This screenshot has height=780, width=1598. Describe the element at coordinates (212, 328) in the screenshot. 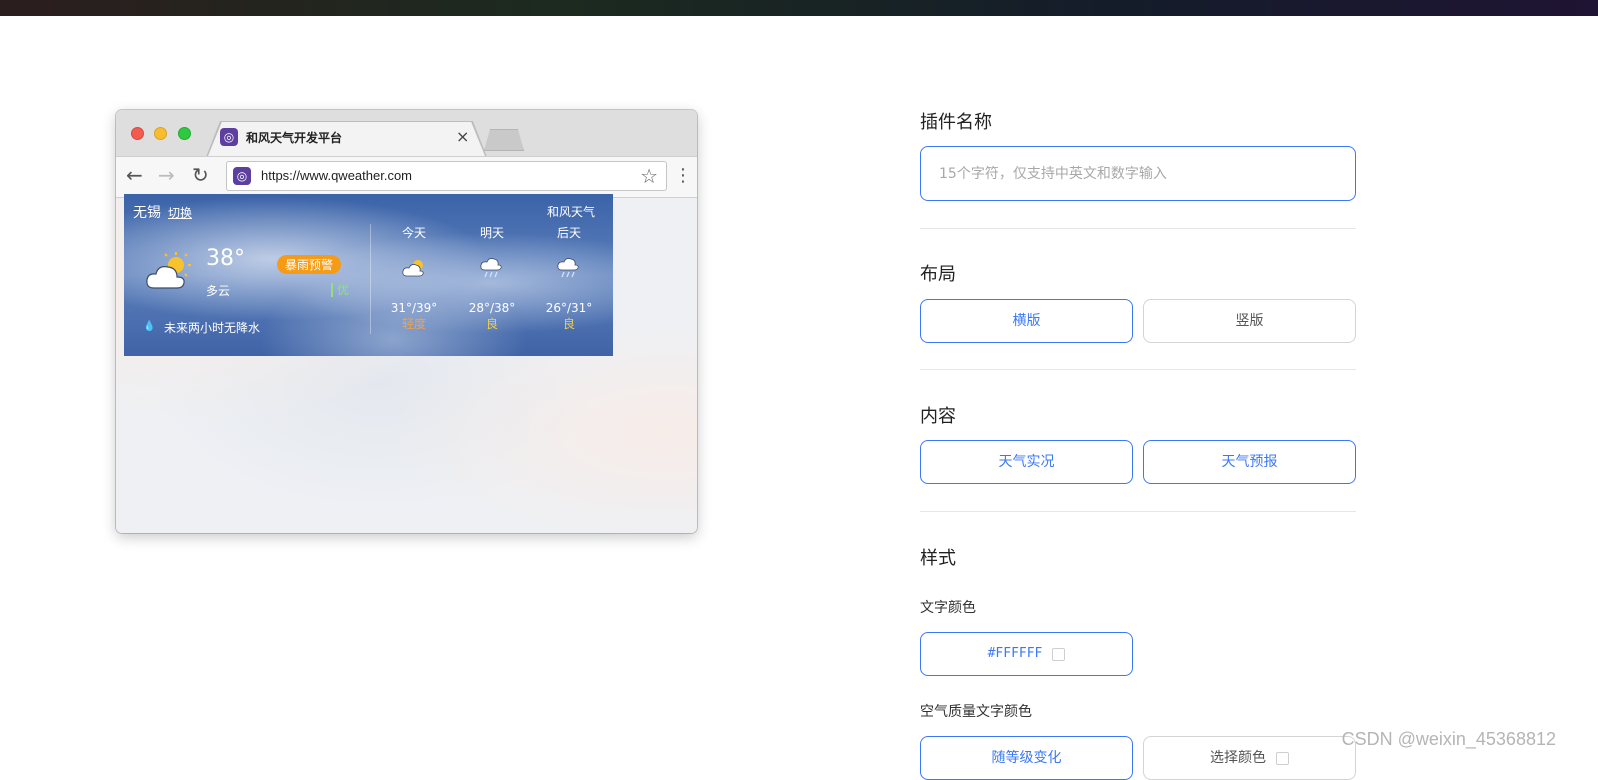

I see `rain-forecast-text: 未来两小时无降水` at that location.